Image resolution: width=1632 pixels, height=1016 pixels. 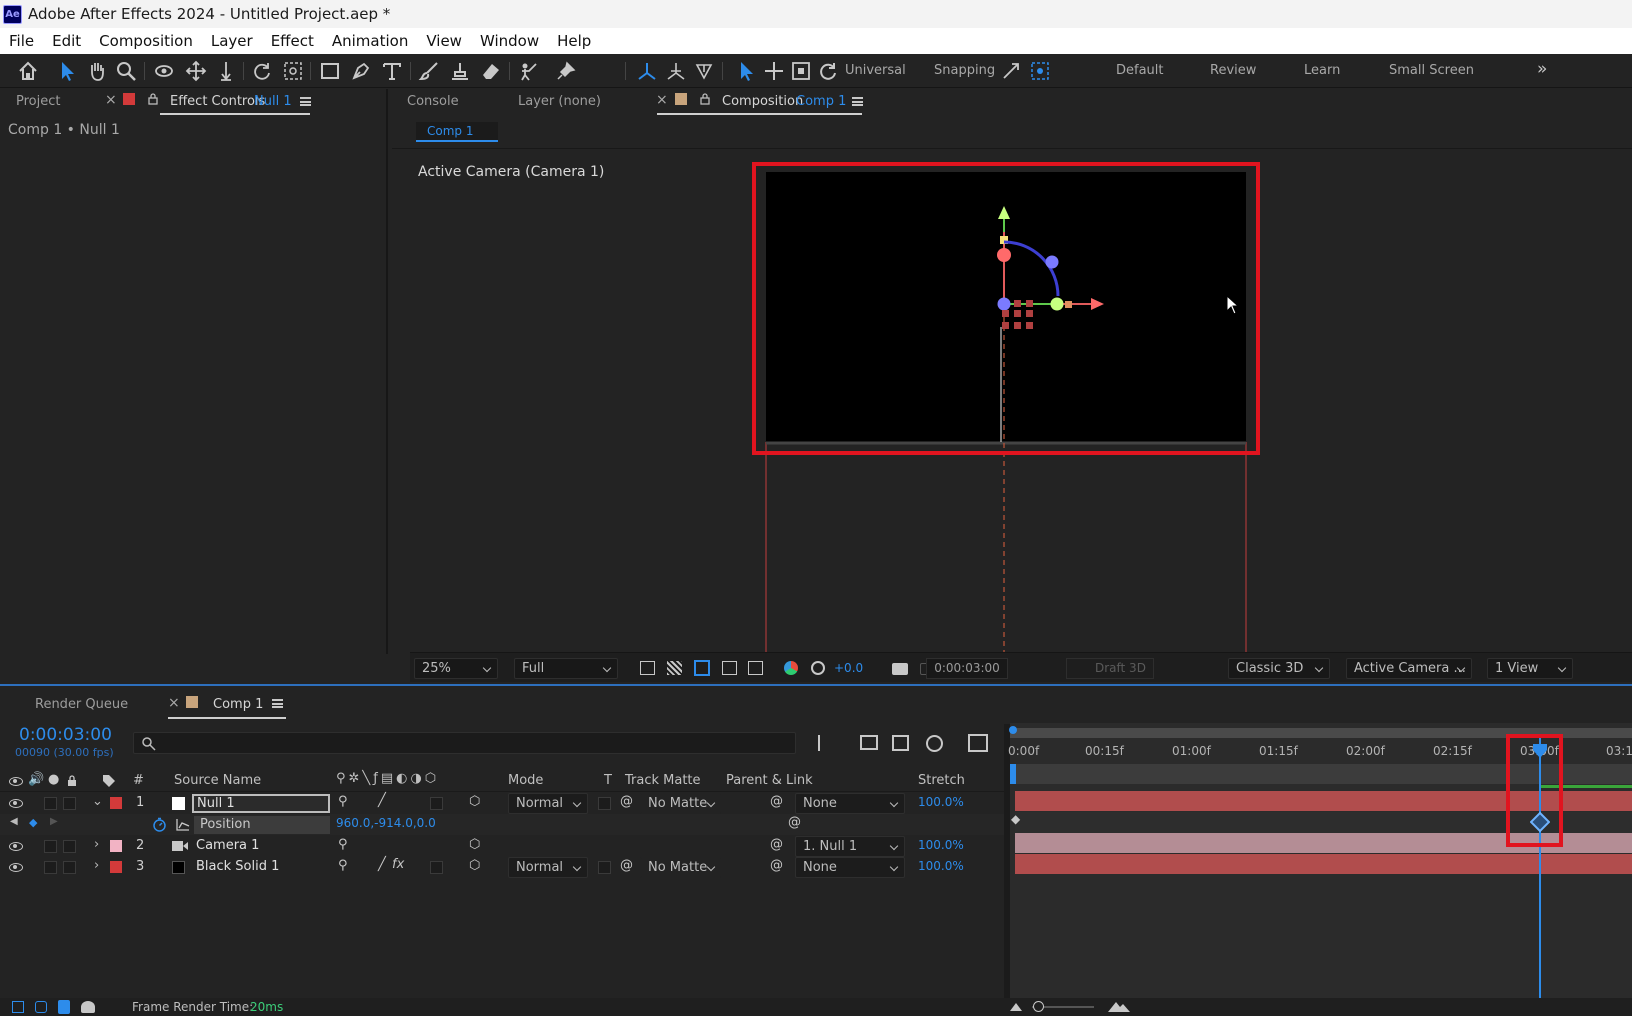 I want to click on menu-file: File, so click(x=21, y=41).